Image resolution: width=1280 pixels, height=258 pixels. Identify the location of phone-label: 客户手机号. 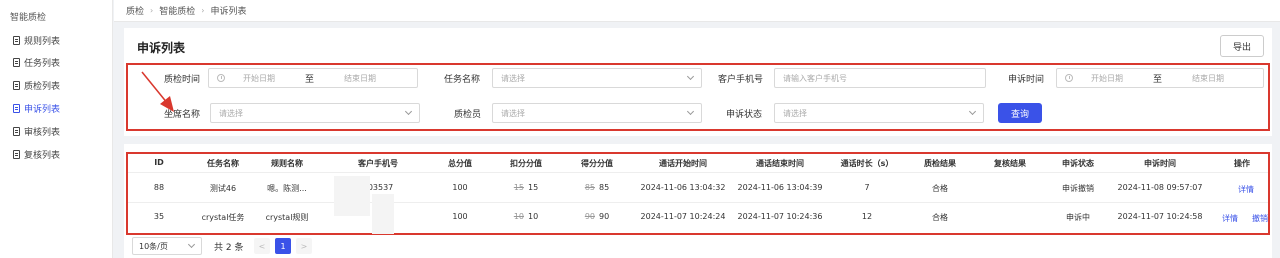
(741, 80).